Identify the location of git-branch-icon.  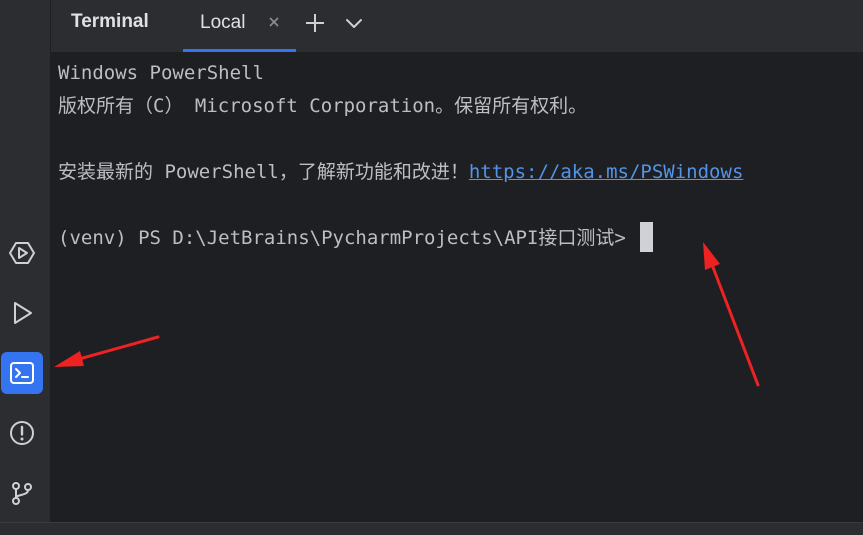
(22, 493).